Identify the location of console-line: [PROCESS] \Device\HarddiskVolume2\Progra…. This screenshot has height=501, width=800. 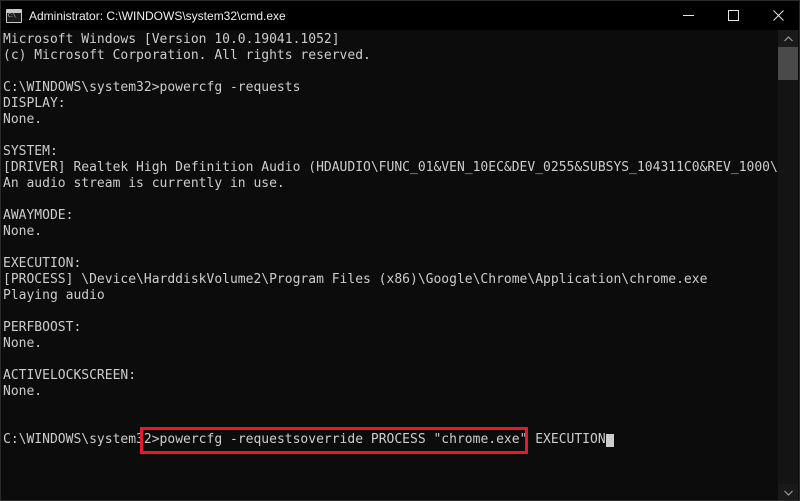
(355, 279).